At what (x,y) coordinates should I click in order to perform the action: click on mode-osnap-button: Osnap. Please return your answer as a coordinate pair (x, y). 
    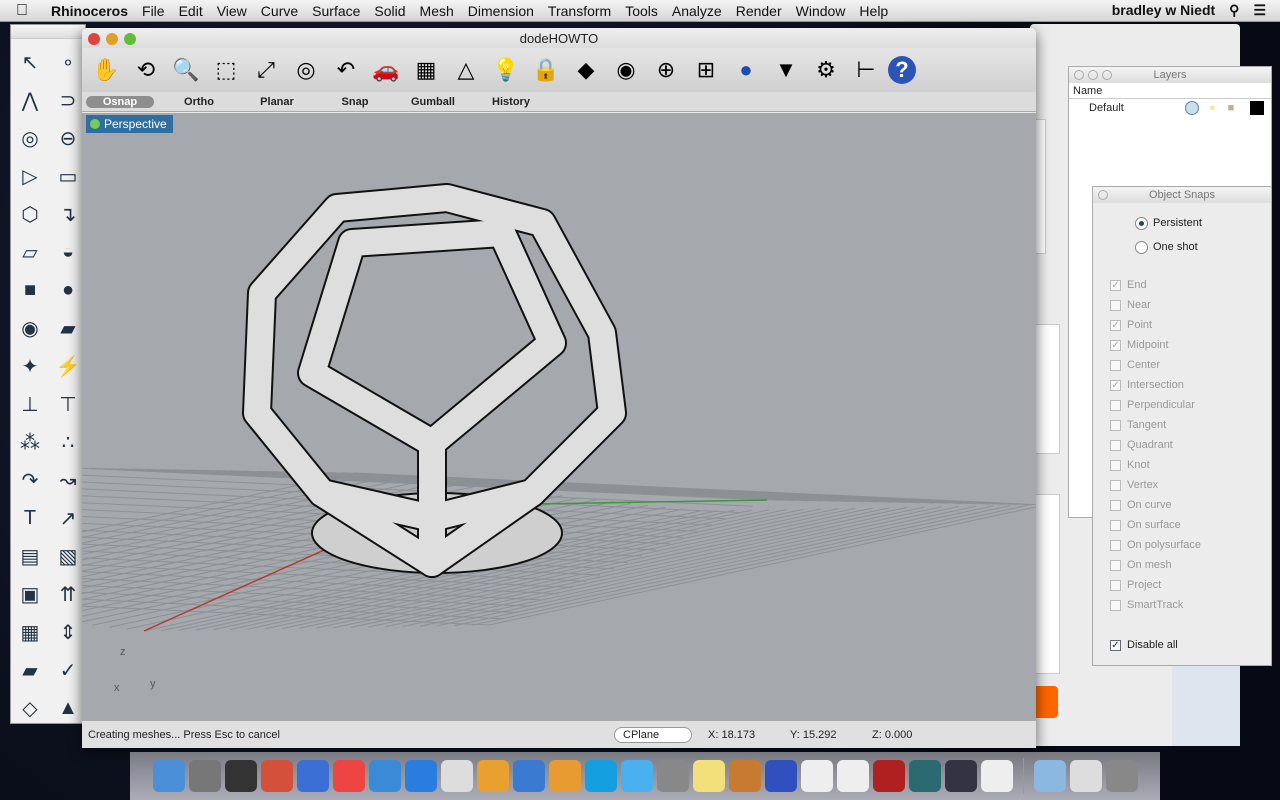
    Looking at the image, I should click on (120, 101).